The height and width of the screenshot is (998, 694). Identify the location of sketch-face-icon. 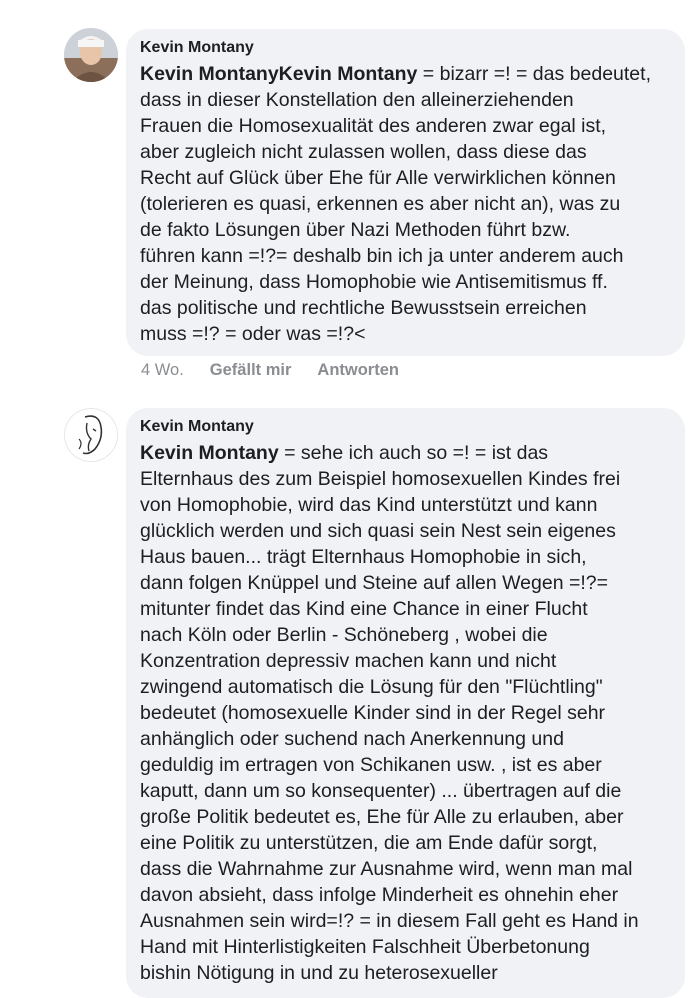
(91, 435).